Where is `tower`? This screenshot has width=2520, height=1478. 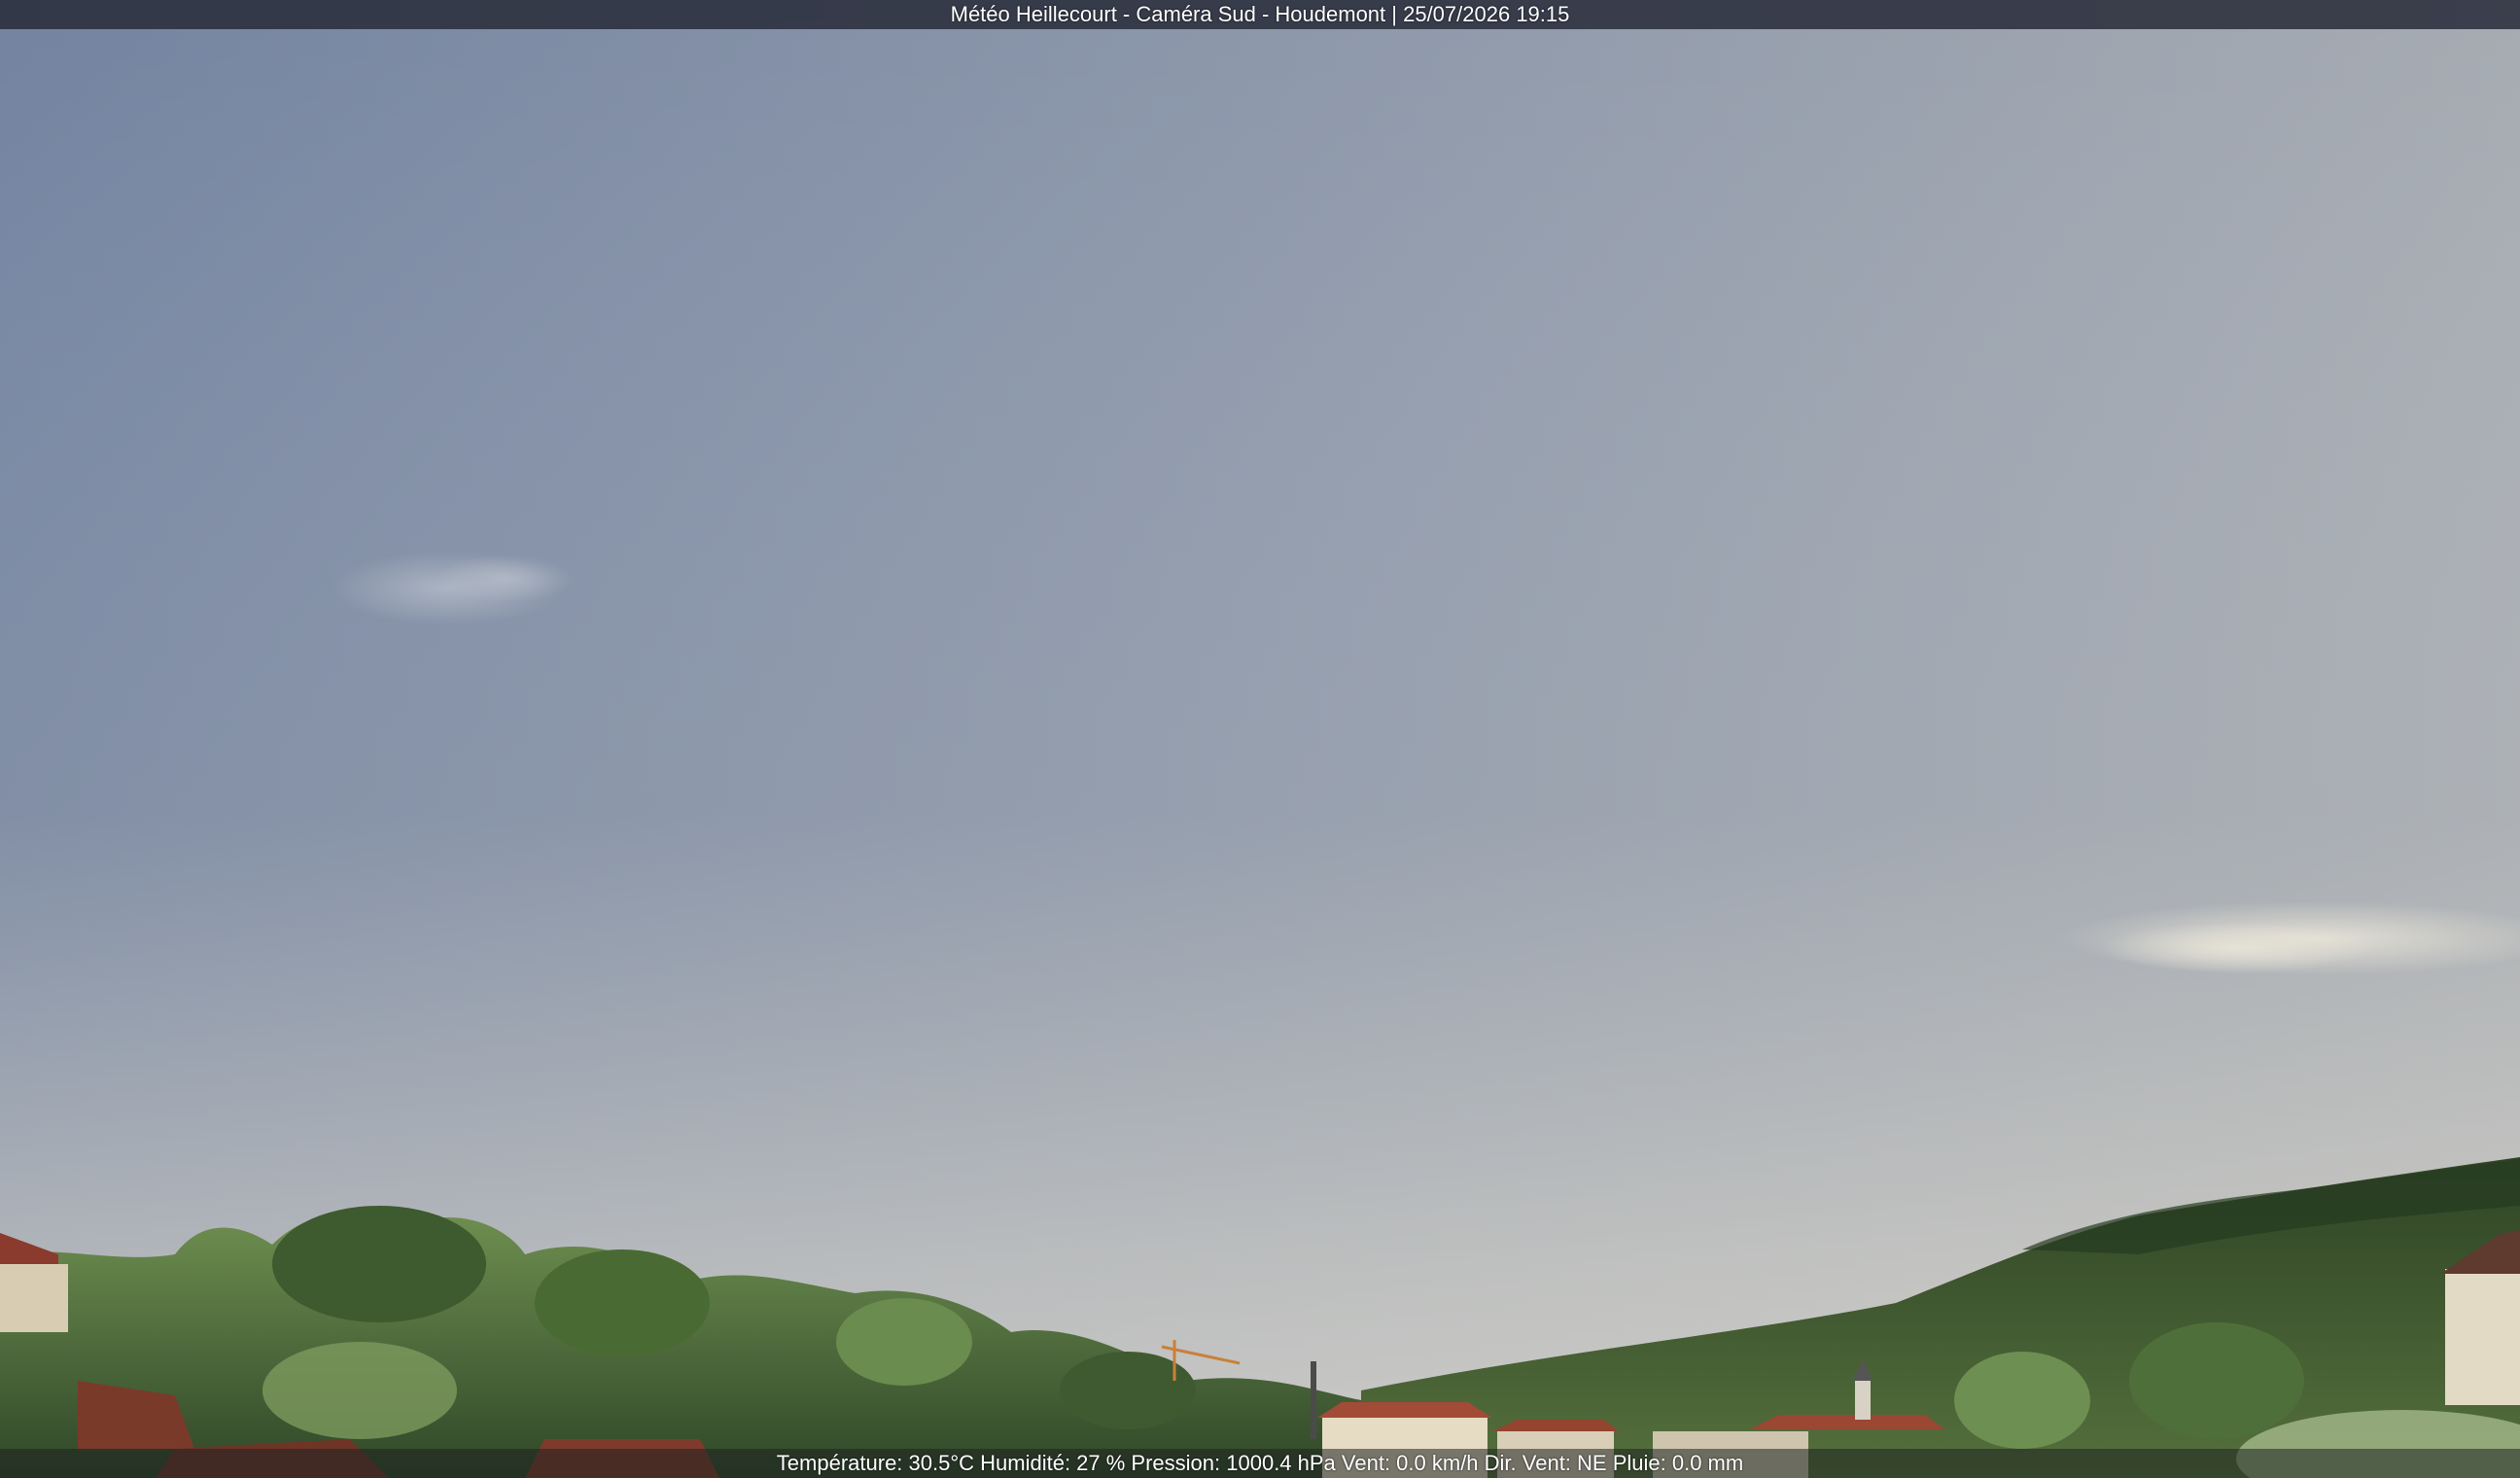 tower is located at coordinates (1313, 1400).